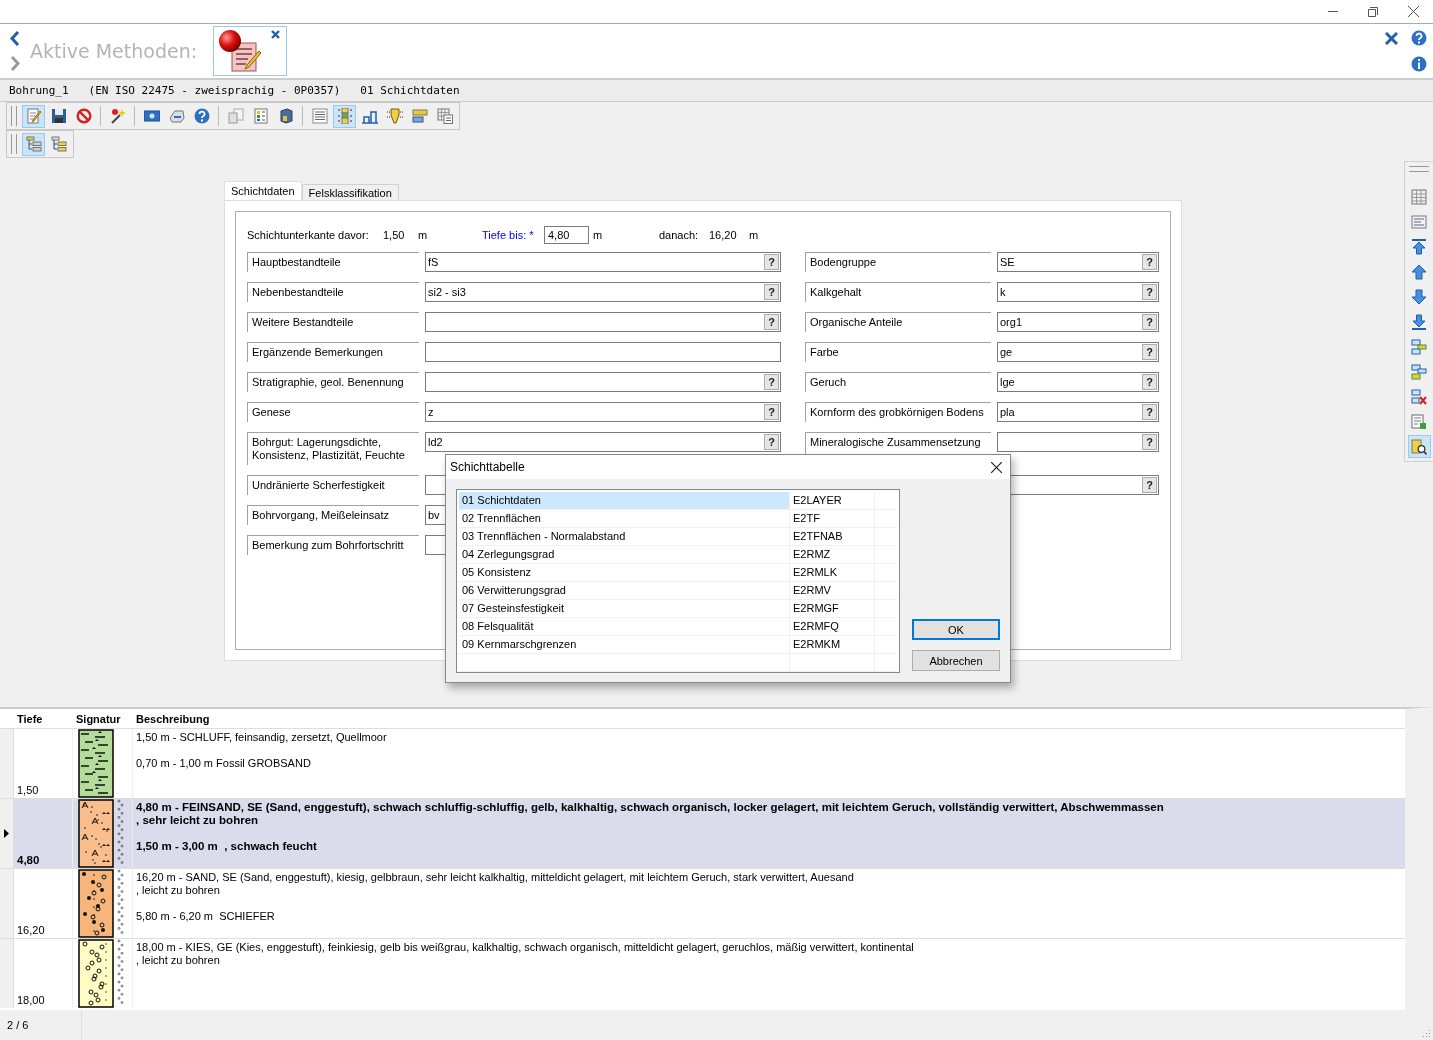  What do you see at coordinates (28, 790) in the screenshot?
I see `depth-cell: 1,50` at bounding box center [28, 790].